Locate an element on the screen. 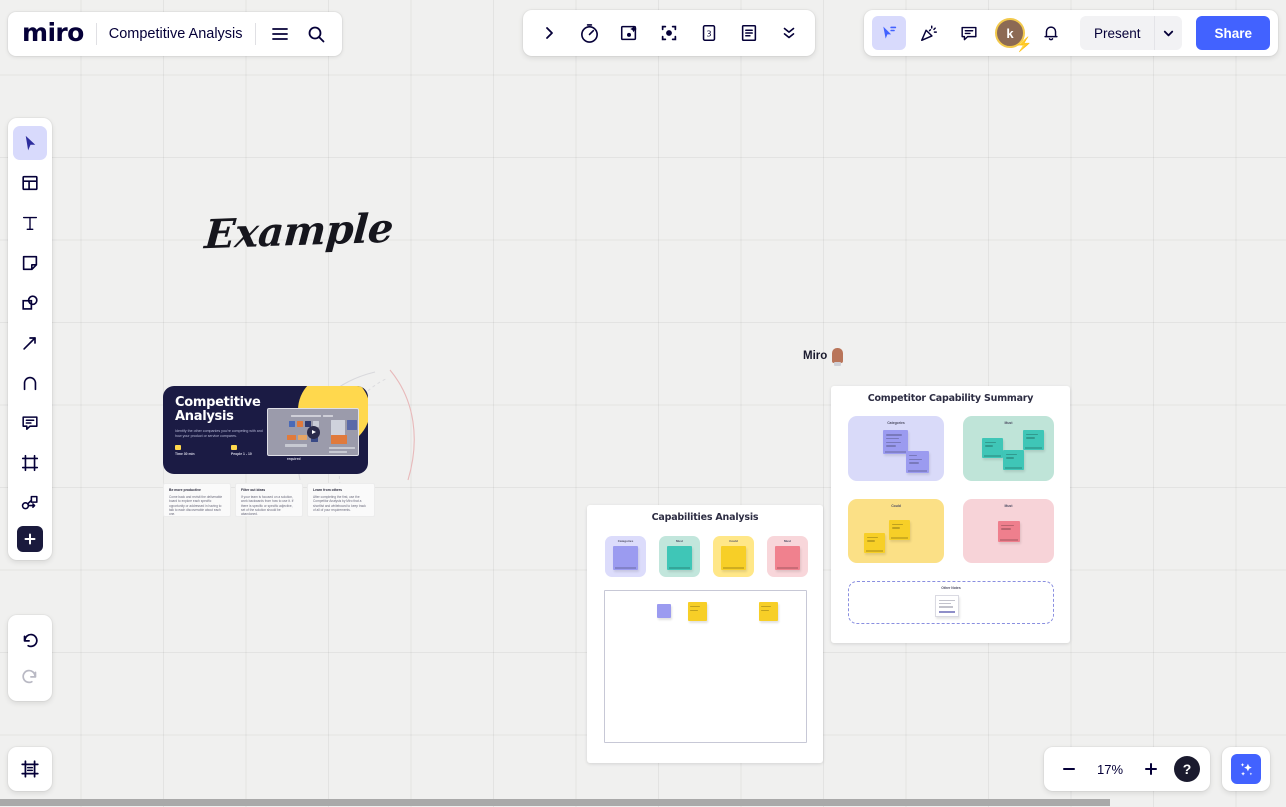 Image resolution: width=1286 pixels, height=807 pixels. info-card-heading: Learn from others is located at coordinates (328, 490).